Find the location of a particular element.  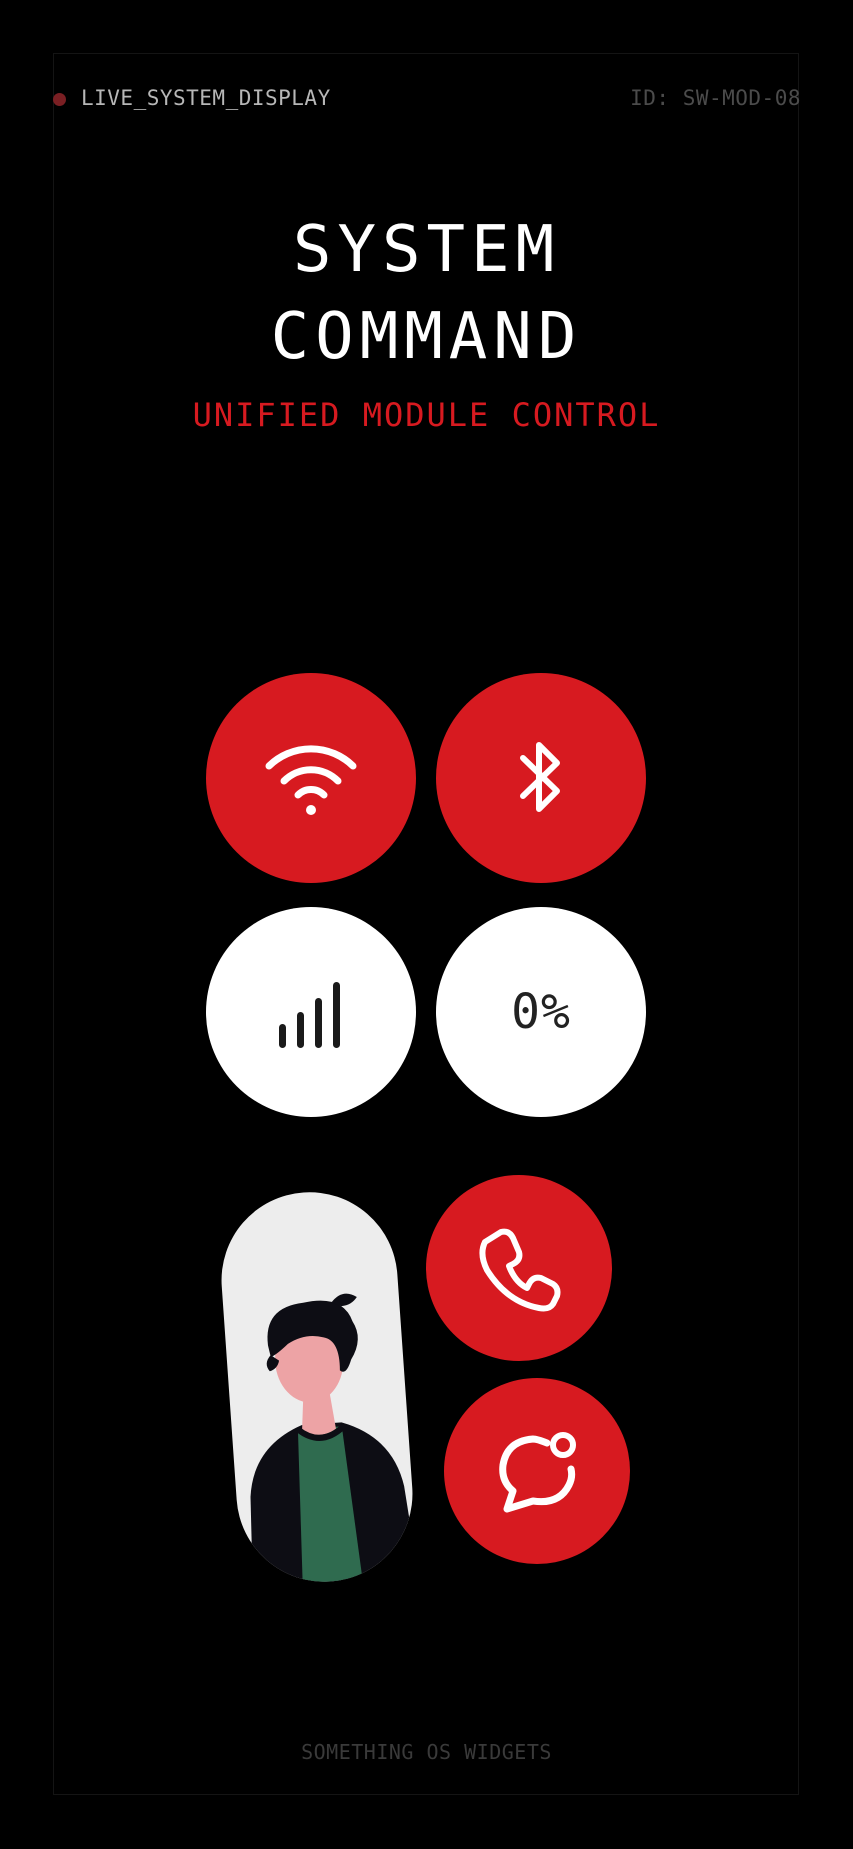

bluetooth-toggle is located at coordinates (541, 778).